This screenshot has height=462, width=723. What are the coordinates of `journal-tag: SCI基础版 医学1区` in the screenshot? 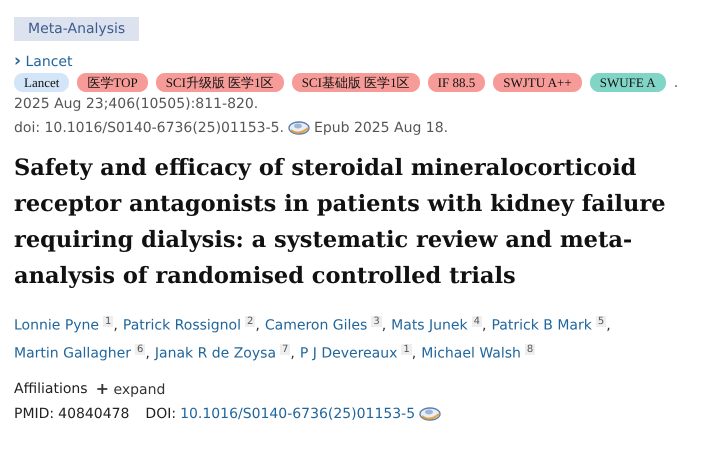 It's located at (356, 82).